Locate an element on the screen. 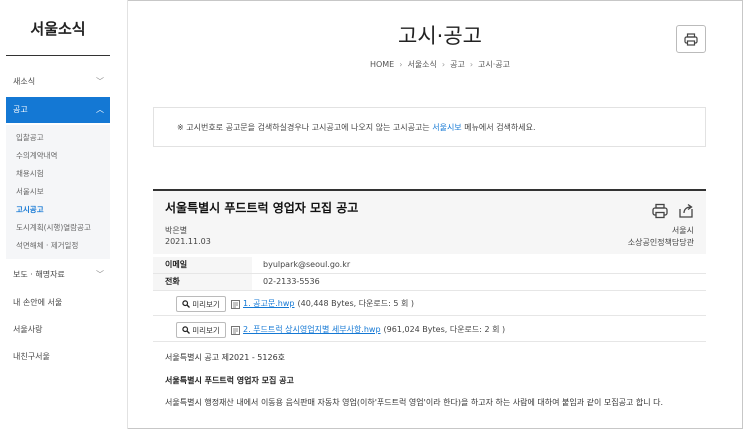 The image size is (743, 429). print-button is located at coordinates (691, 39).